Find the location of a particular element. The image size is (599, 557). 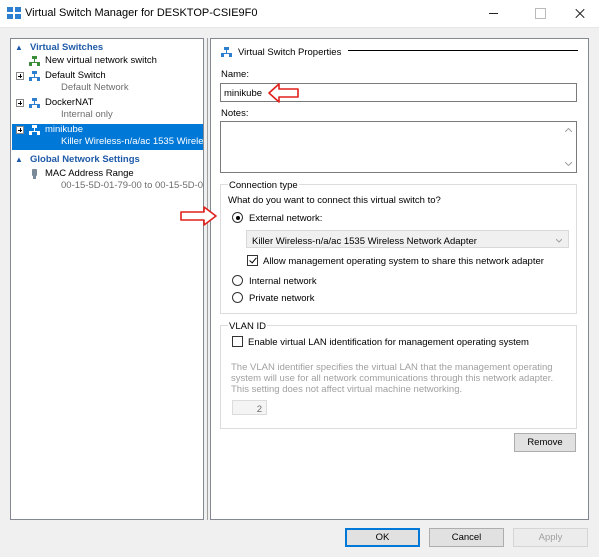

private-network-label: Private network is located at coordinates (281, 298).